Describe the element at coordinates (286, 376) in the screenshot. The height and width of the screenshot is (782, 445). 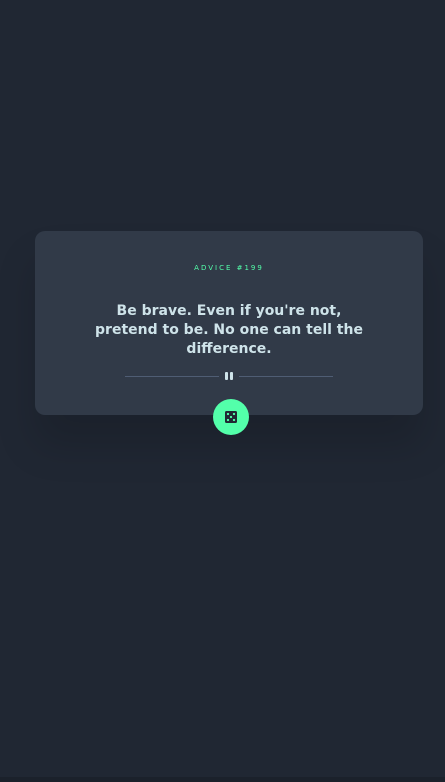
I see `divider-line-right` at that location.